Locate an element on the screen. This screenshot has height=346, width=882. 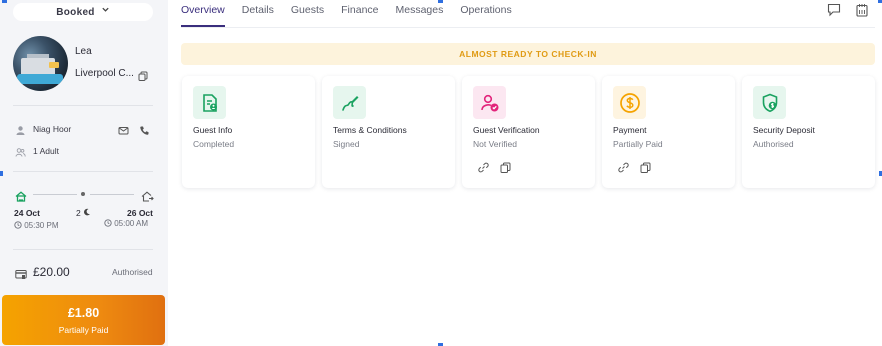
nights-row: 2 is located at coordinates (83, 213).